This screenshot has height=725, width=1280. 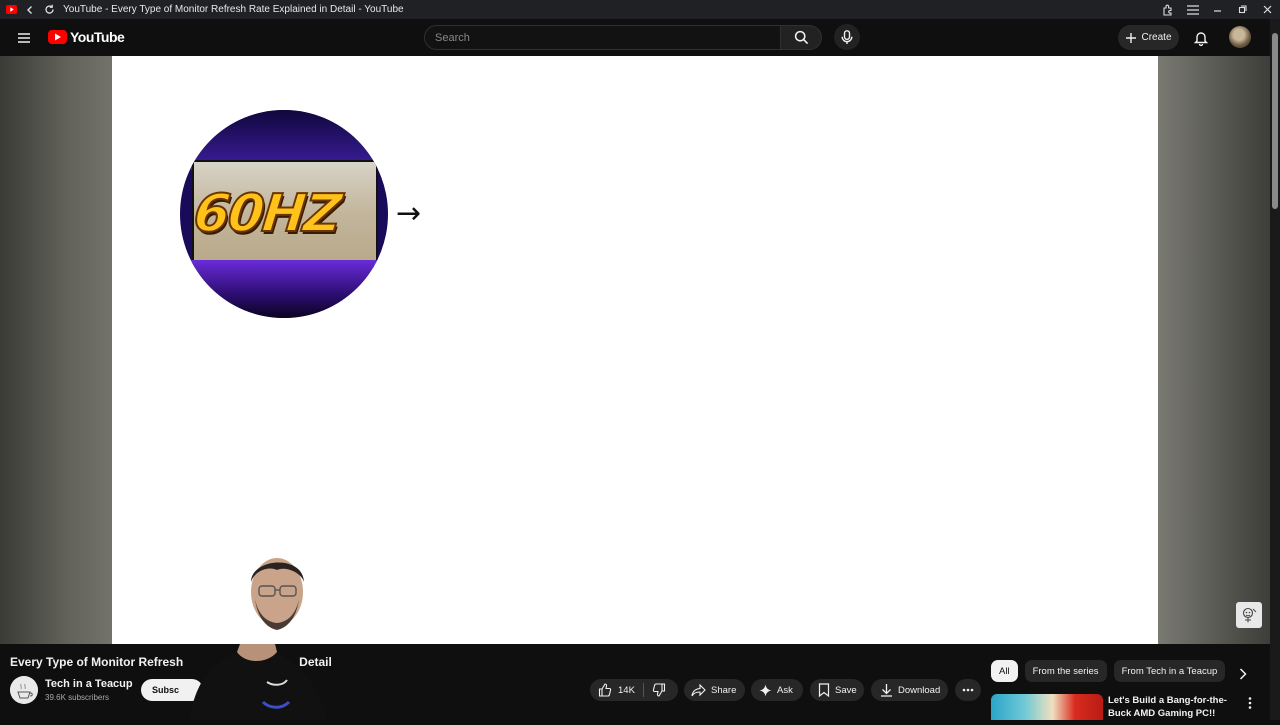 What do you see at coordinates (24, 690) in the screenshot?
I see `channel-avatar` at bounding box center [24, 690].